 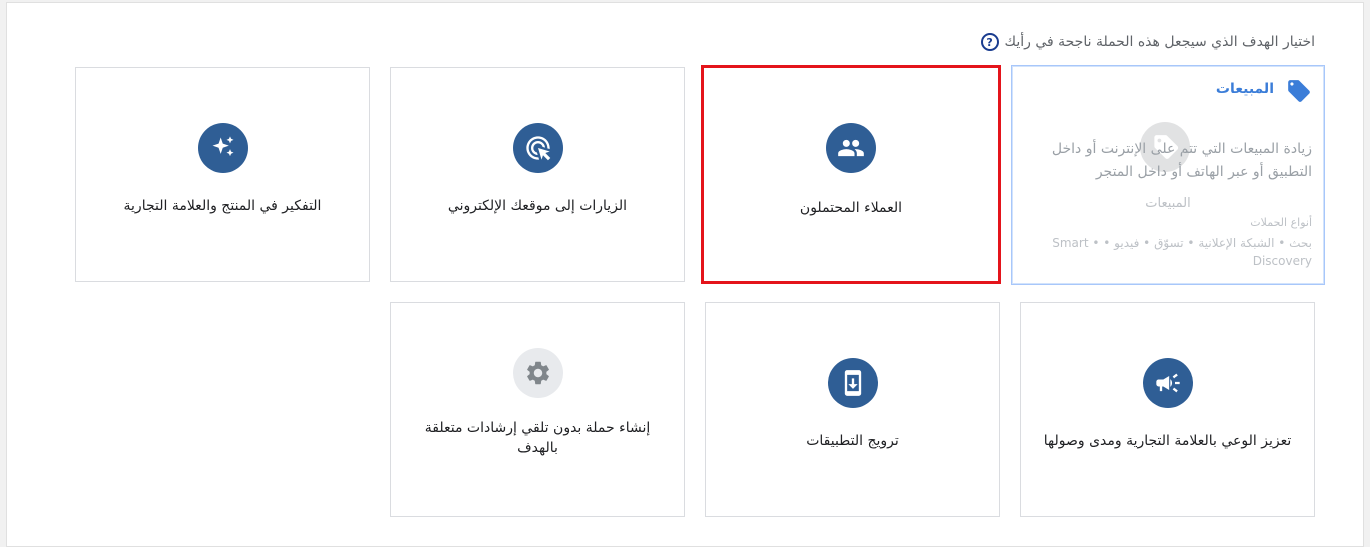 What do you see at coordinates (1167, 383) in the screenshot?
I see `megaphone-icon` at bounding box center [1167, 383].